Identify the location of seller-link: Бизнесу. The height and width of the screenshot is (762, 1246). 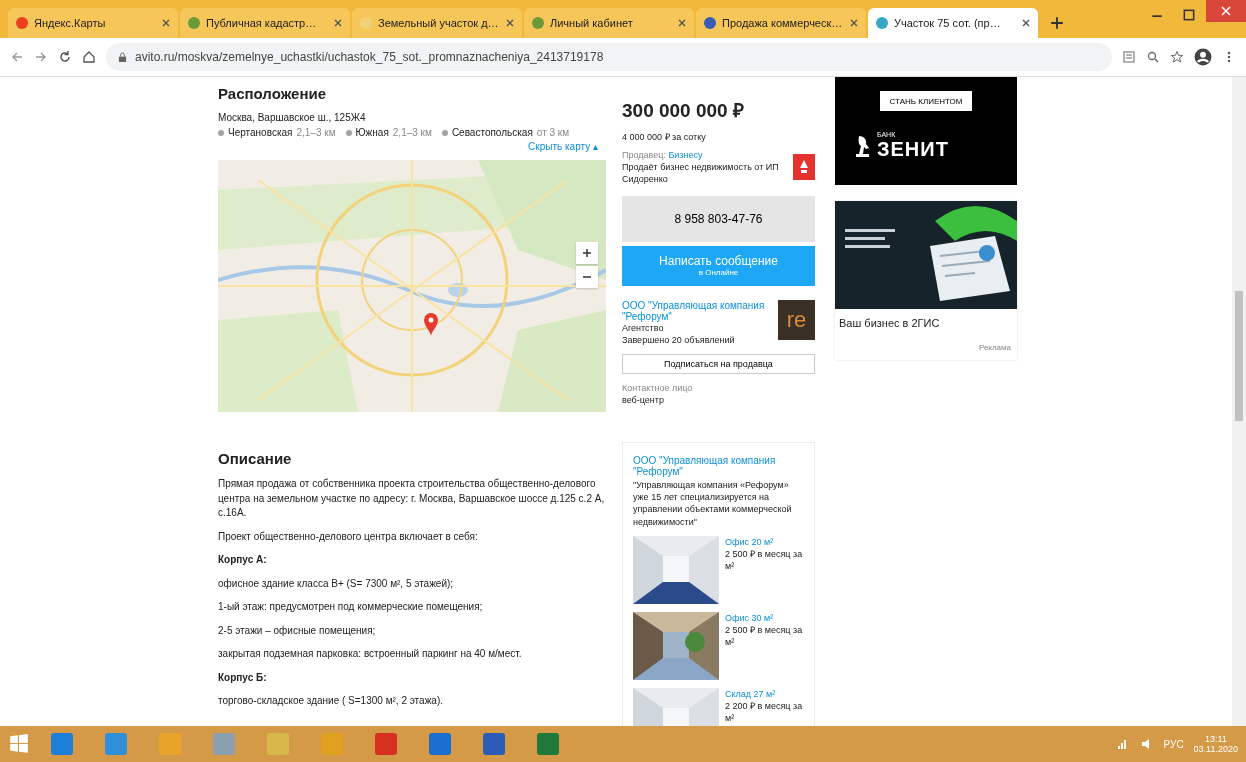
(685, 155).